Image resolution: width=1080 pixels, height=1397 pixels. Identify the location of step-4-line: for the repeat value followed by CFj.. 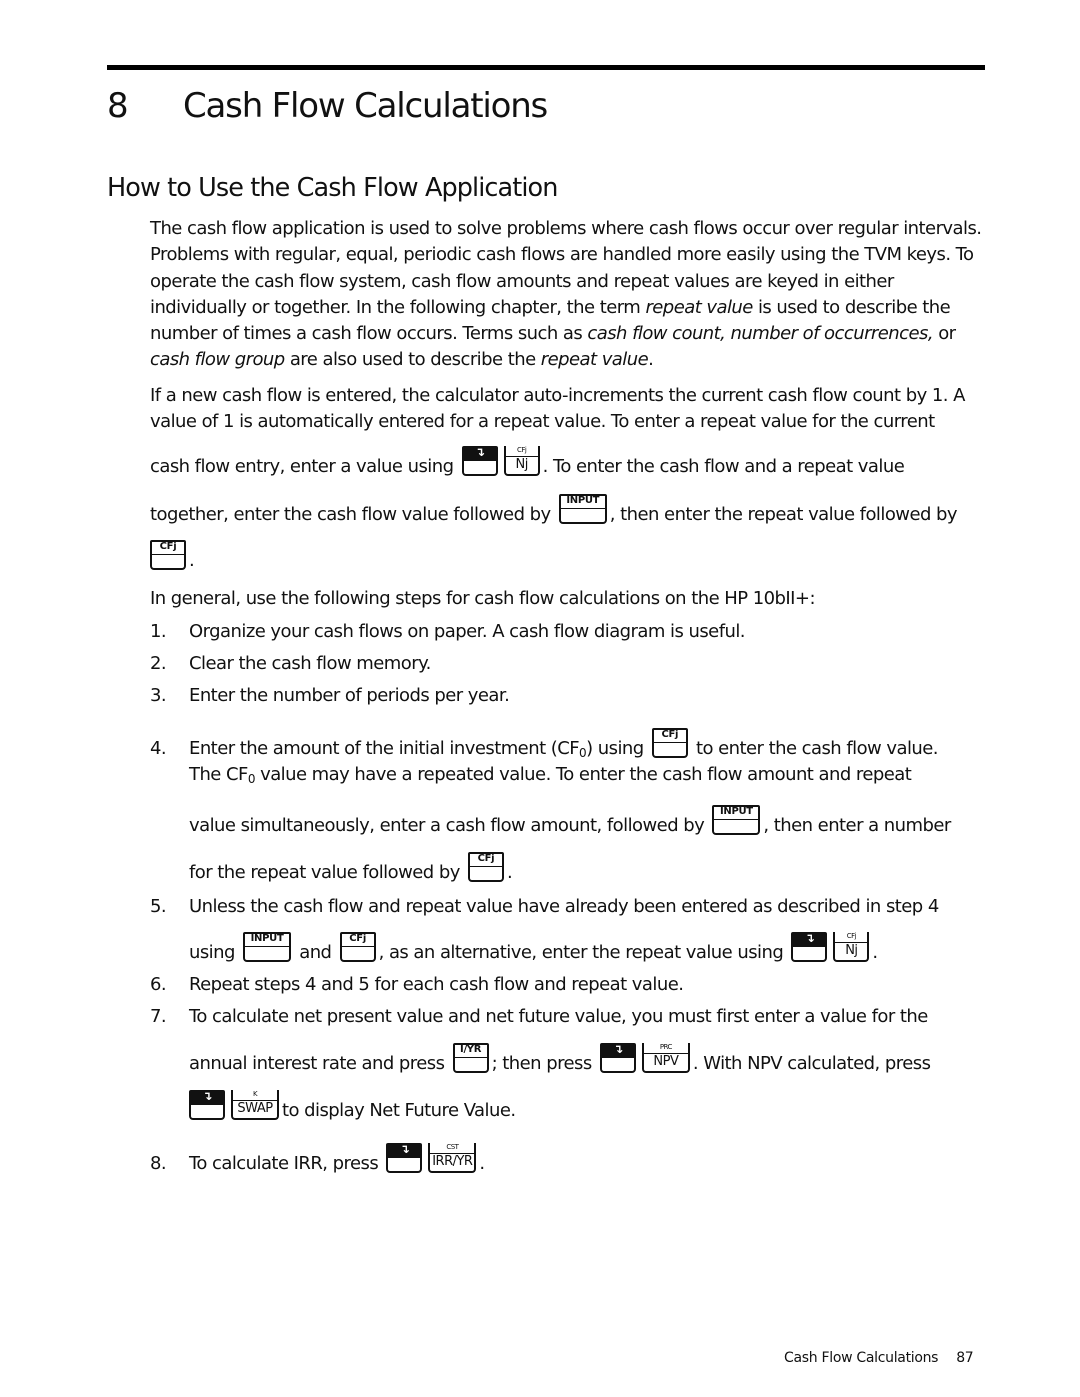
(351, 867).